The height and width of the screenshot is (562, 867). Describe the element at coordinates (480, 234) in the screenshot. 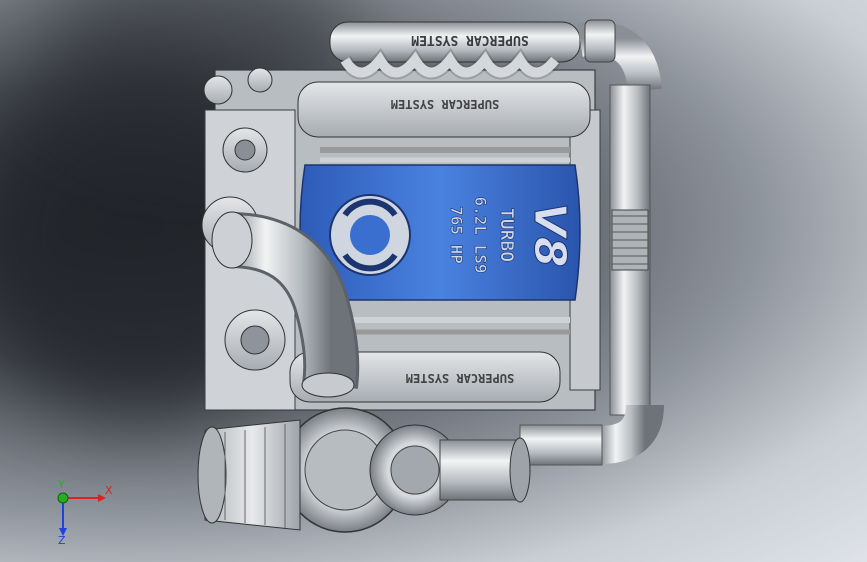

I see `intake-line2: 6.2L LS9` at that location.